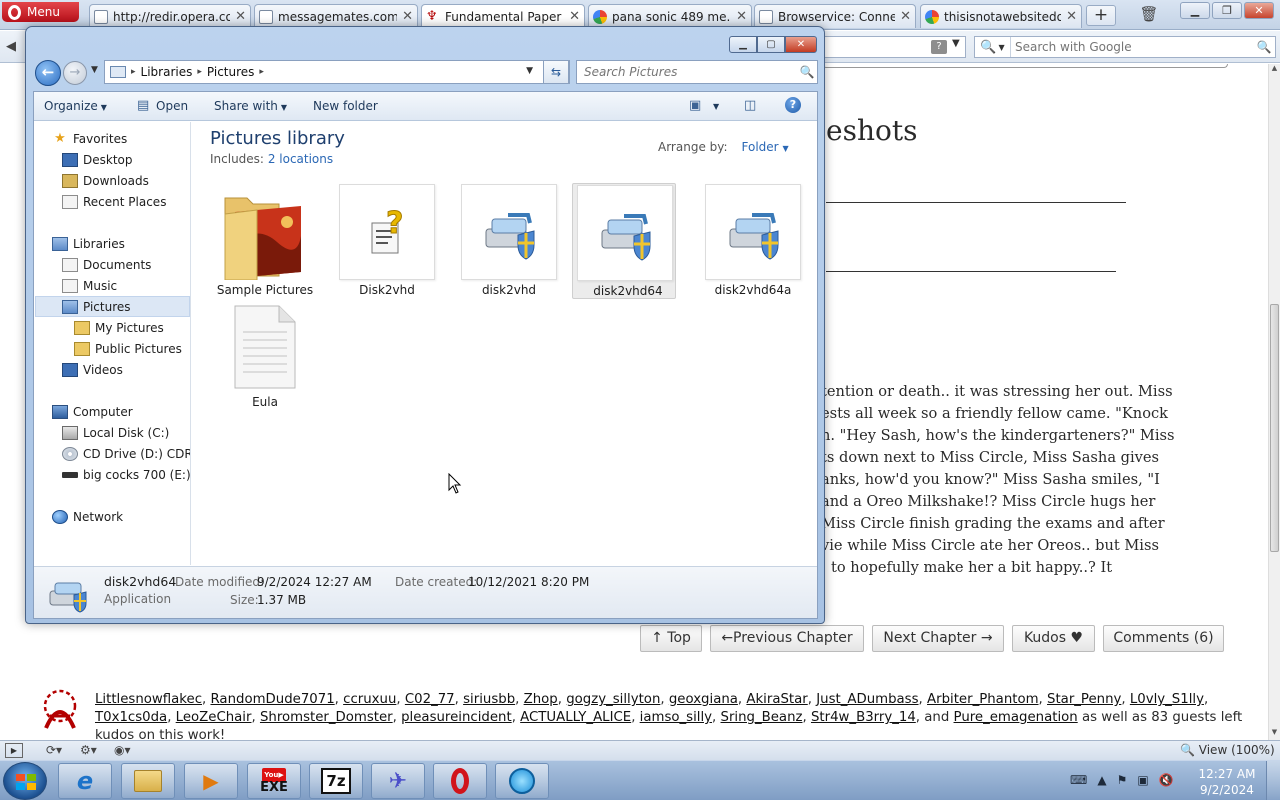 This screenshot has width=1280, height=800. Describe the element at coordinates (1078, 780) in the screenshot. I see `keyboard-icon: ⌨` at that location.